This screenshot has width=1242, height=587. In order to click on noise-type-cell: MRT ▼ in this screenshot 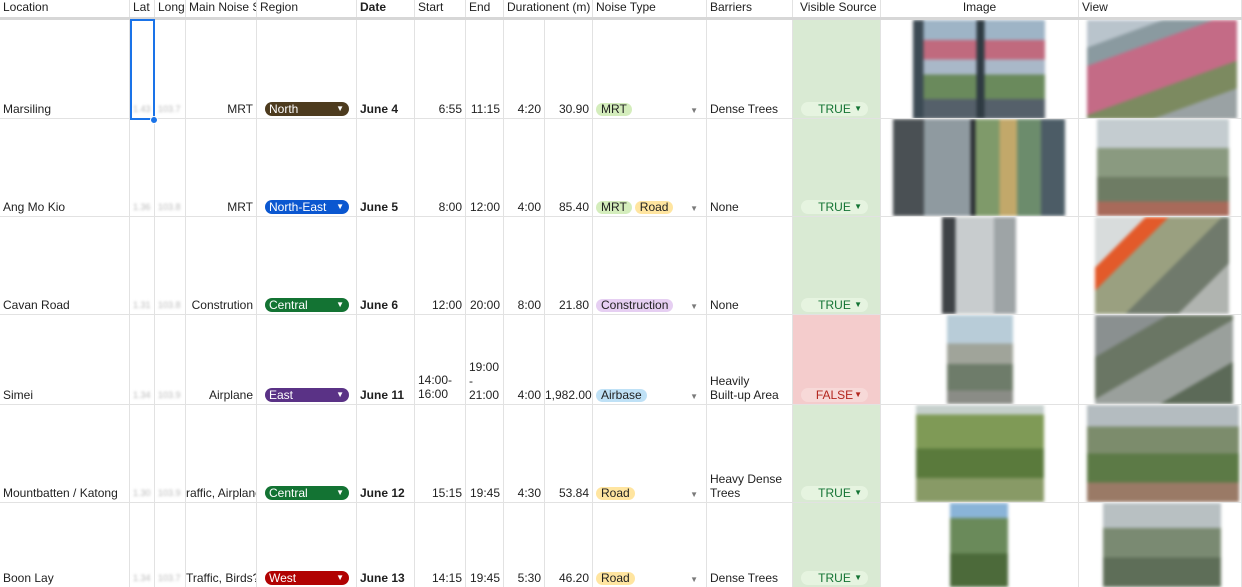, I will do `click(650, 69)`.